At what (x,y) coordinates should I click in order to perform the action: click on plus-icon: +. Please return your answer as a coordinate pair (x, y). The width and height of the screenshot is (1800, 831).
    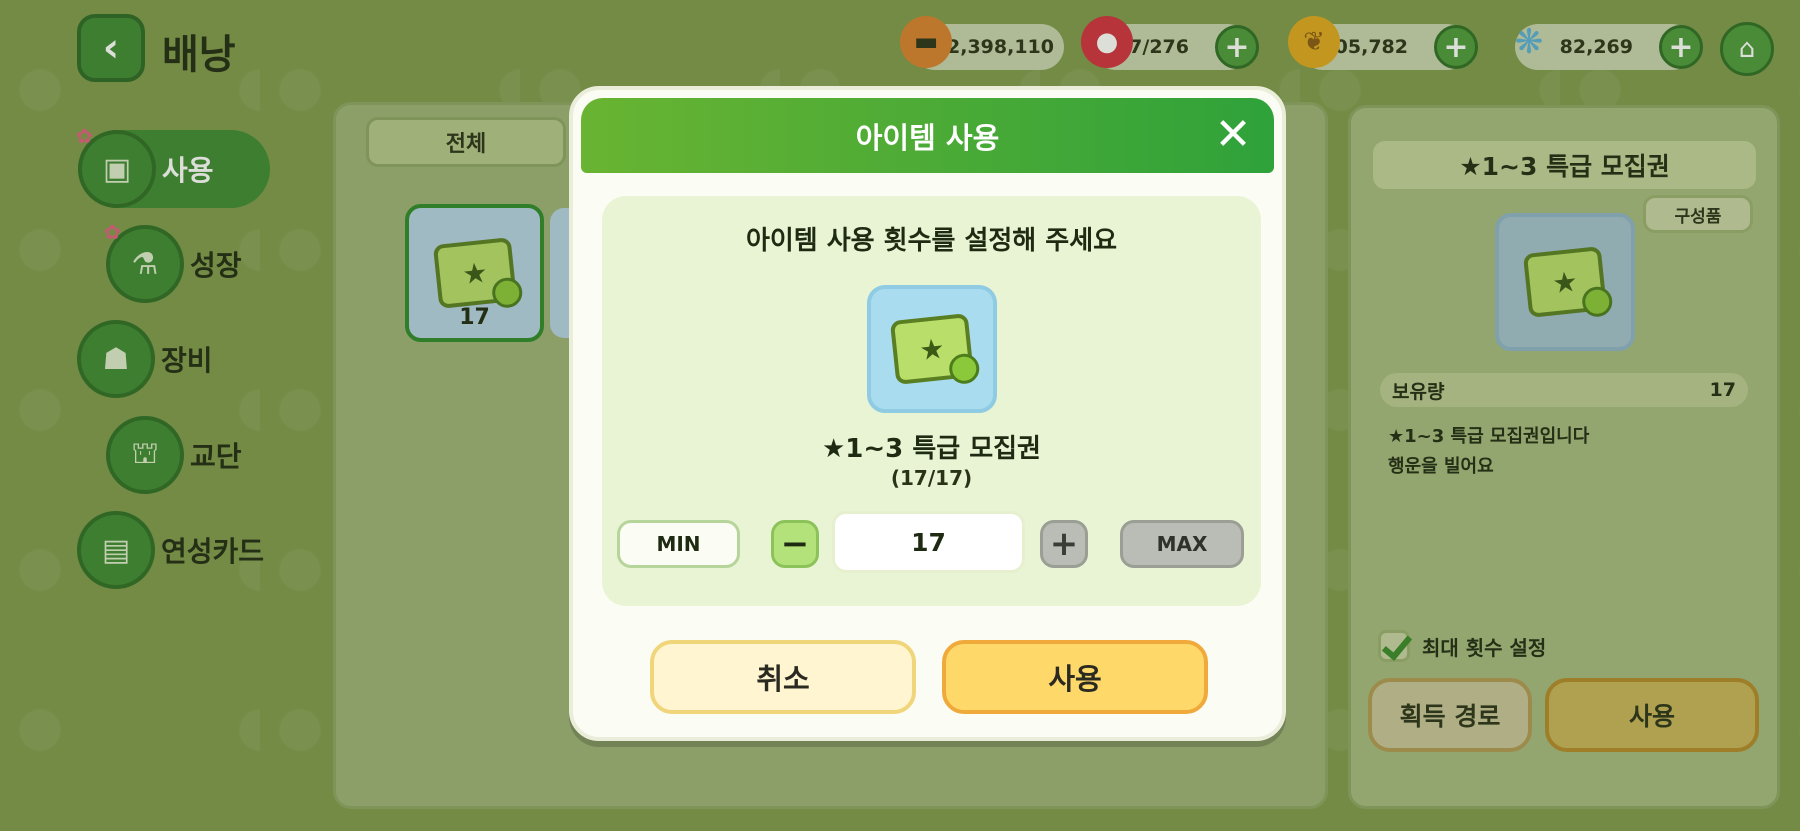
    Looking at the image, I should click on (1064, 544).